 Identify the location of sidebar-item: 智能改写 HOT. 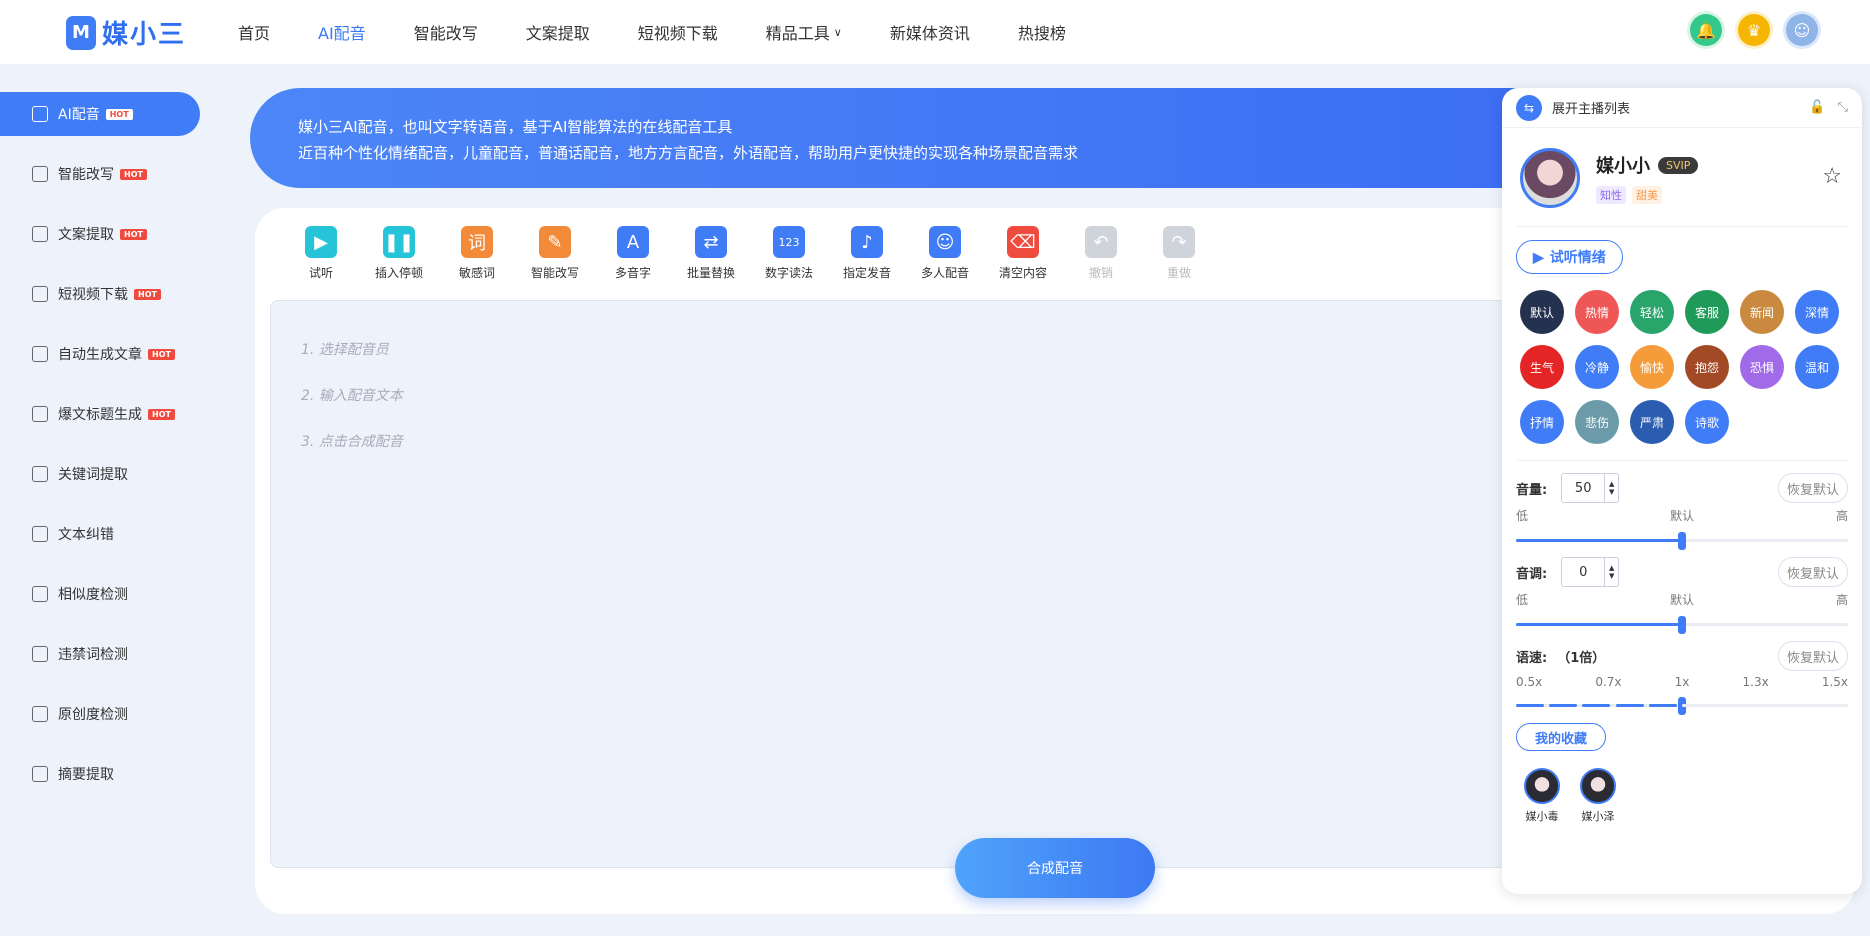
(105, 174).